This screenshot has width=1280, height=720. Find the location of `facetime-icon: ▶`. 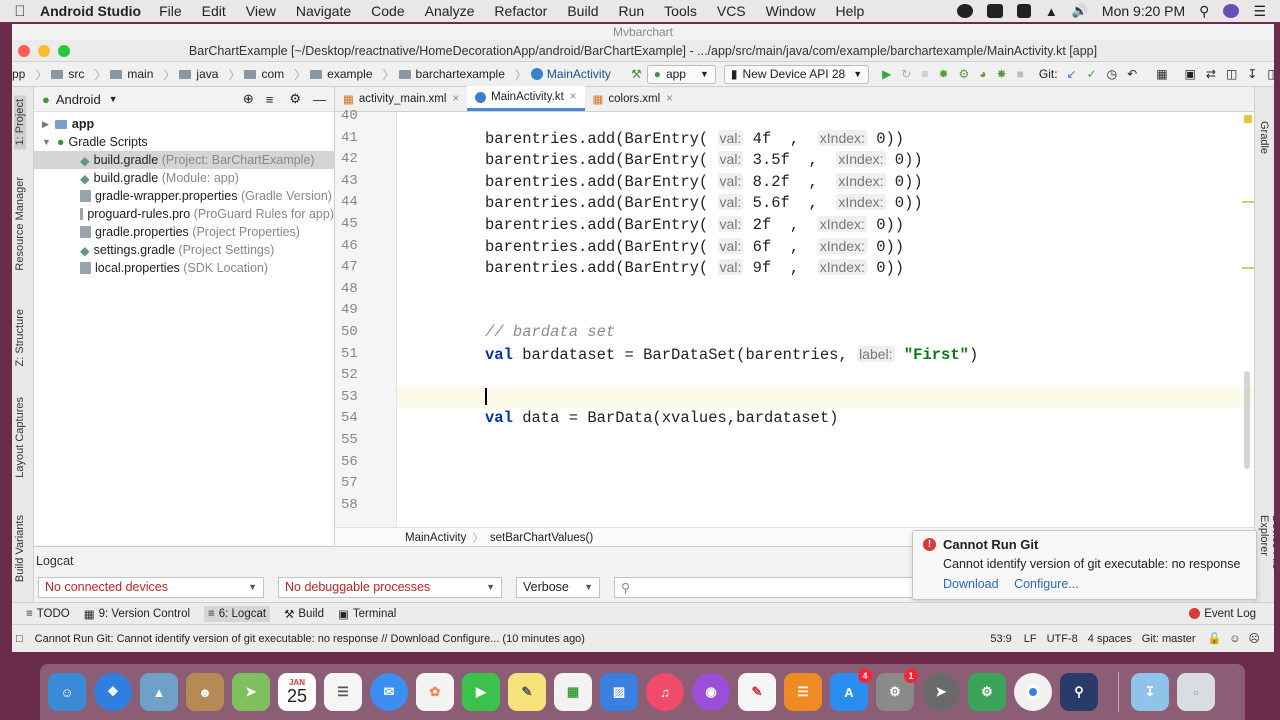

facetime-icon: ▶ is located at coordinates (481, 692).